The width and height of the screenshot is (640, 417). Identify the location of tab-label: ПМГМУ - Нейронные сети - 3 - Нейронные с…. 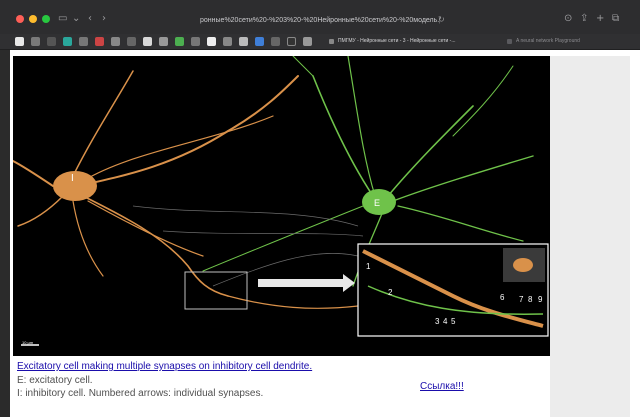
(397, 41).